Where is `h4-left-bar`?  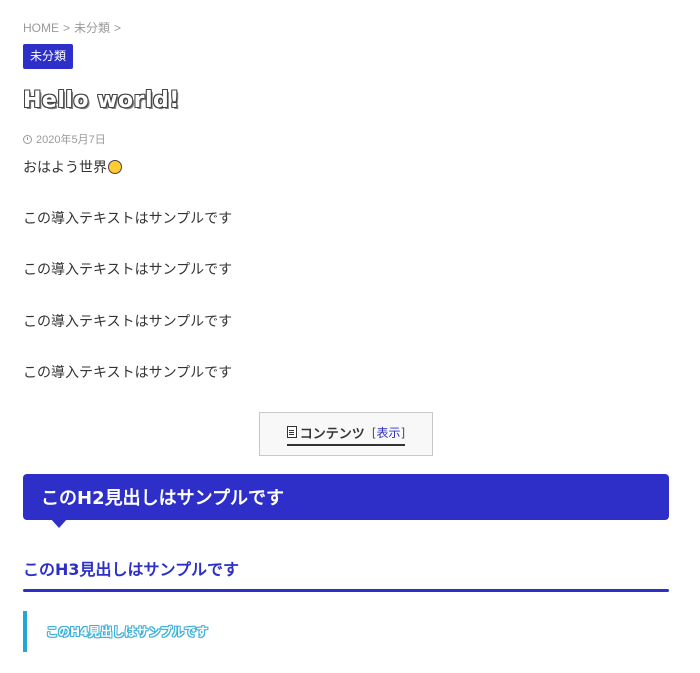 h4-left-bar is located at coordinates (25, 631).